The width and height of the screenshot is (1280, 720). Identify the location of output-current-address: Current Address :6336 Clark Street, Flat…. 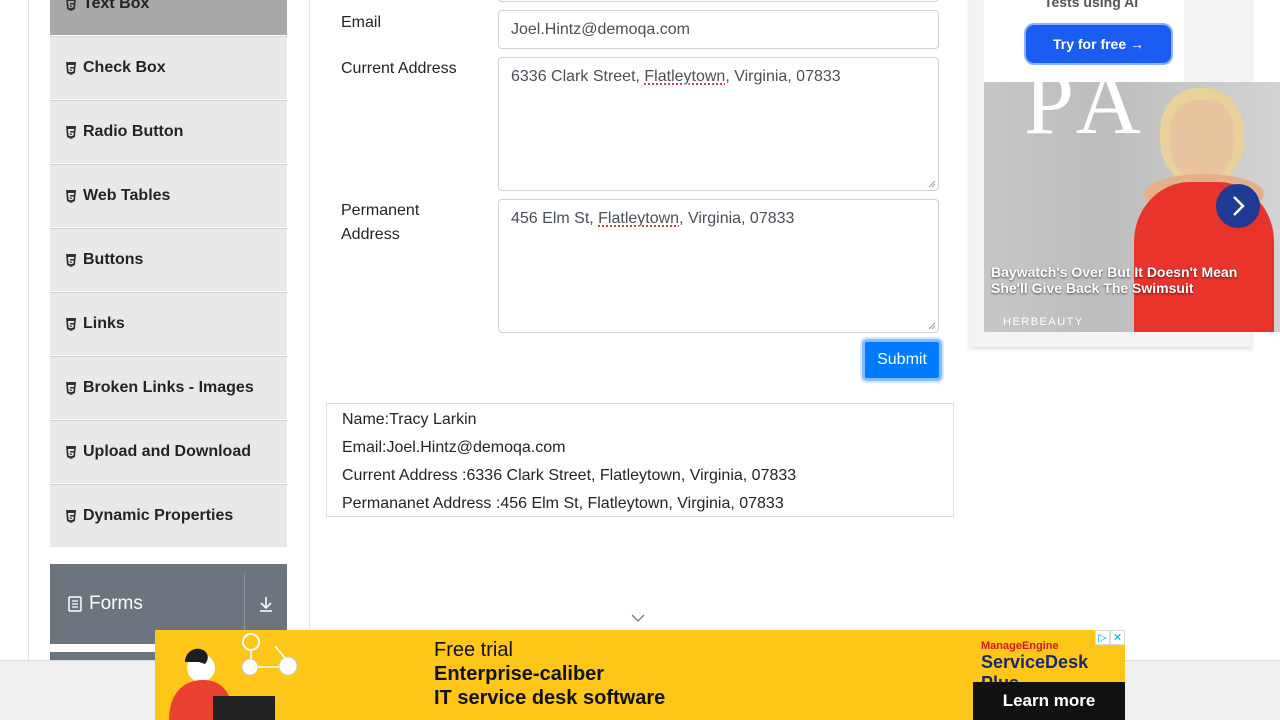
(569, 475).